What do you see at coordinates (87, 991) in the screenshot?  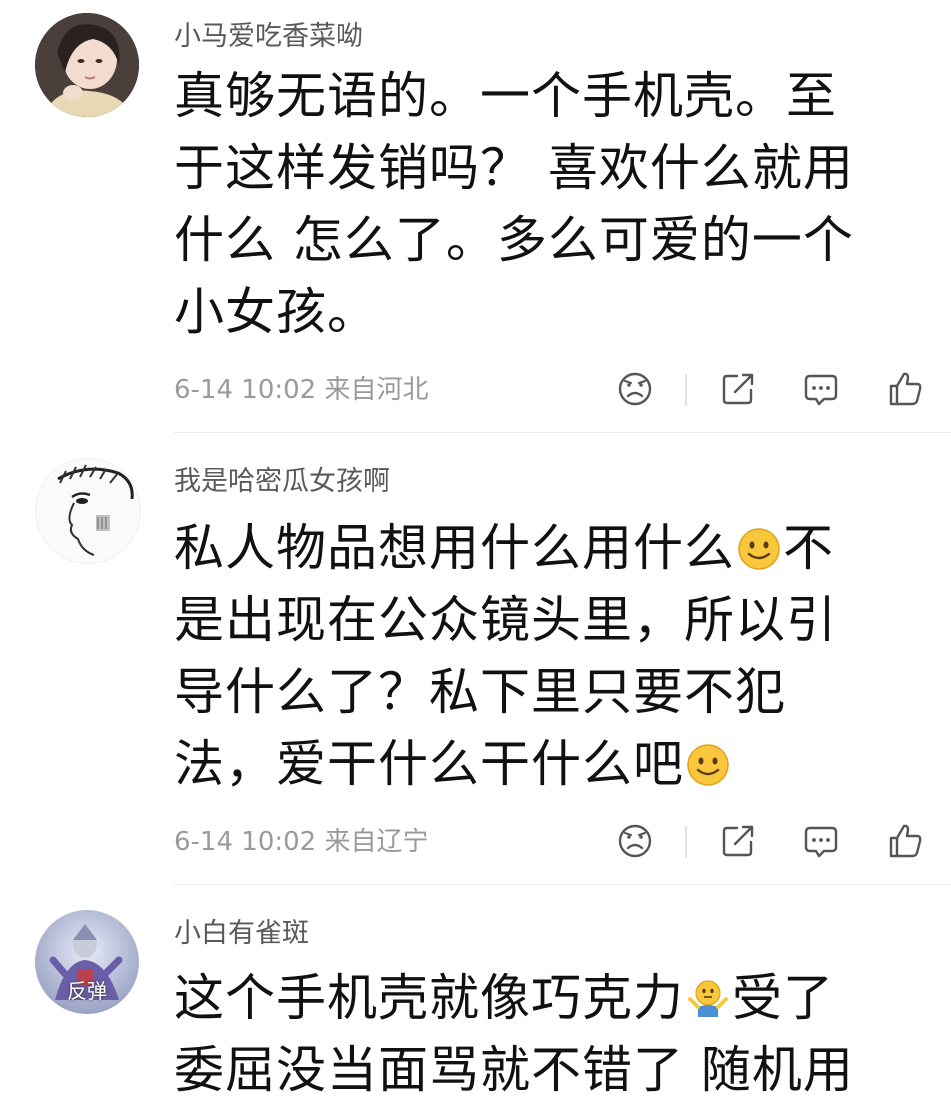 I see `avatar-badge: 反弹` at bounding box center [87, 991].